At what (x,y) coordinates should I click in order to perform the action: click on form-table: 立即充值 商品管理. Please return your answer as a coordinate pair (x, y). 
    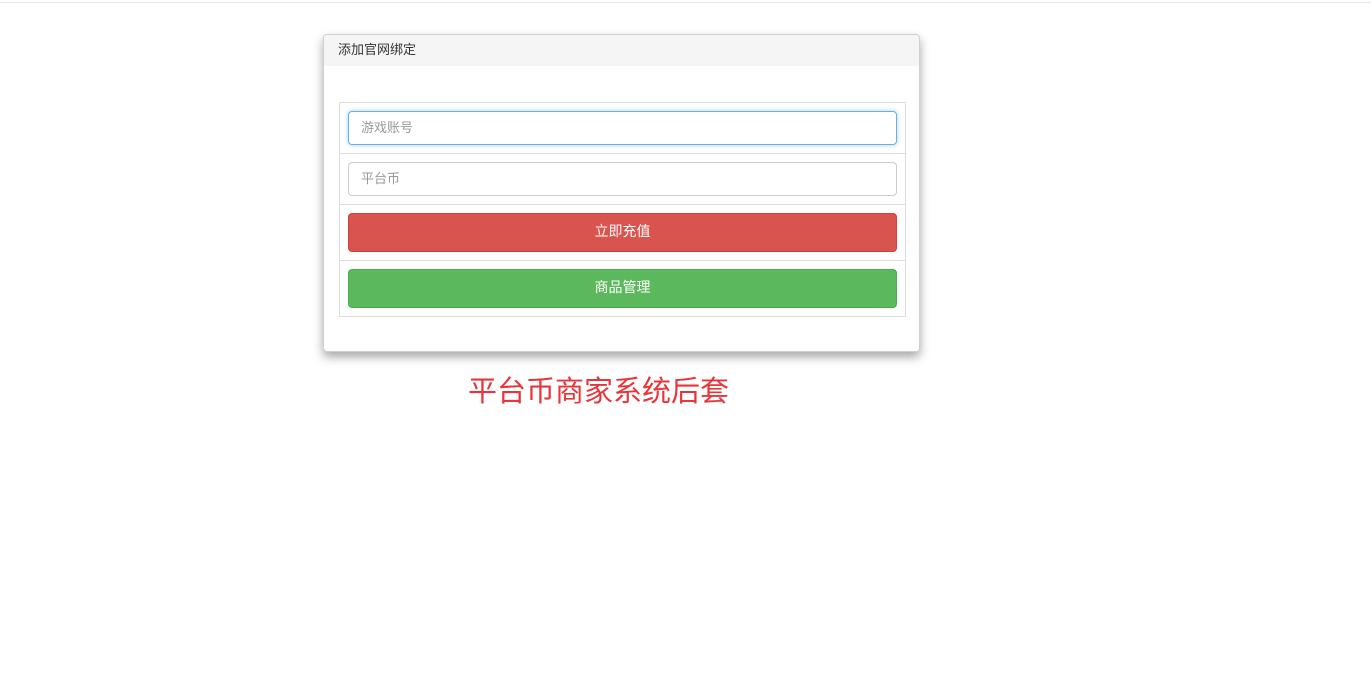
    Looking at the image, I should click on (622, 209).